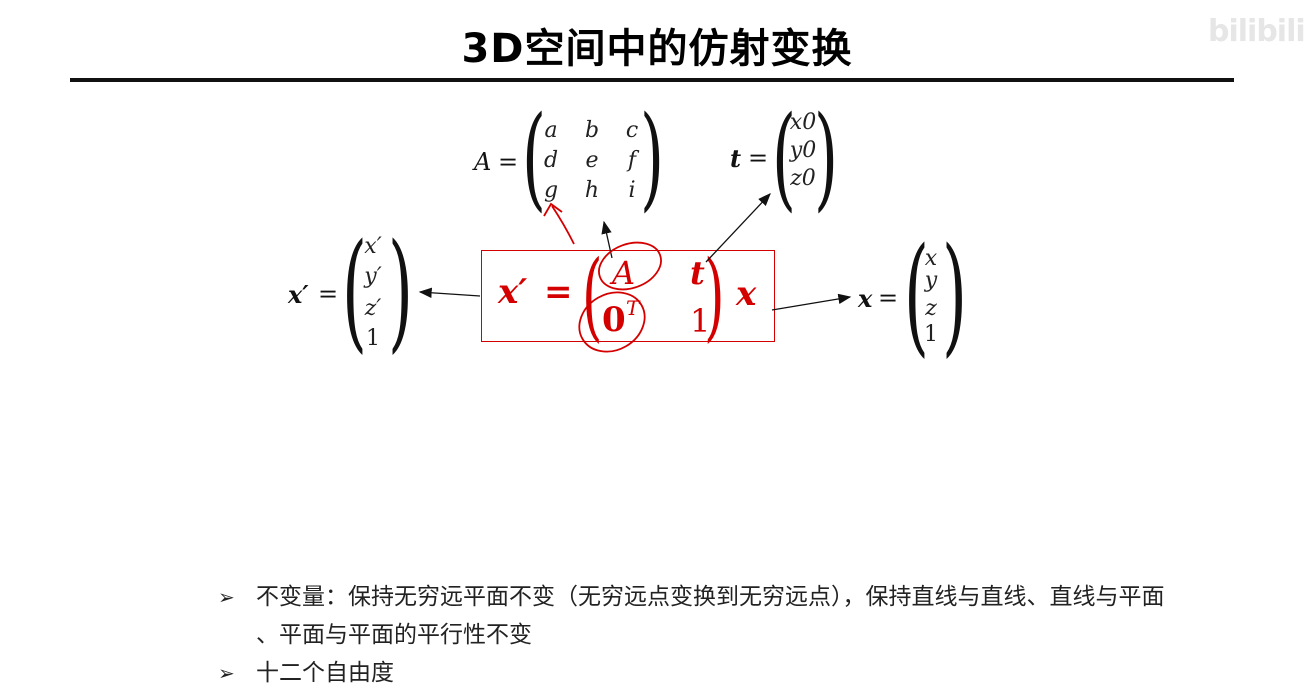  Describe the element at coordinates (325, 673) in the screenshot. I see `bullet-text: 十二个自由度` at that location.